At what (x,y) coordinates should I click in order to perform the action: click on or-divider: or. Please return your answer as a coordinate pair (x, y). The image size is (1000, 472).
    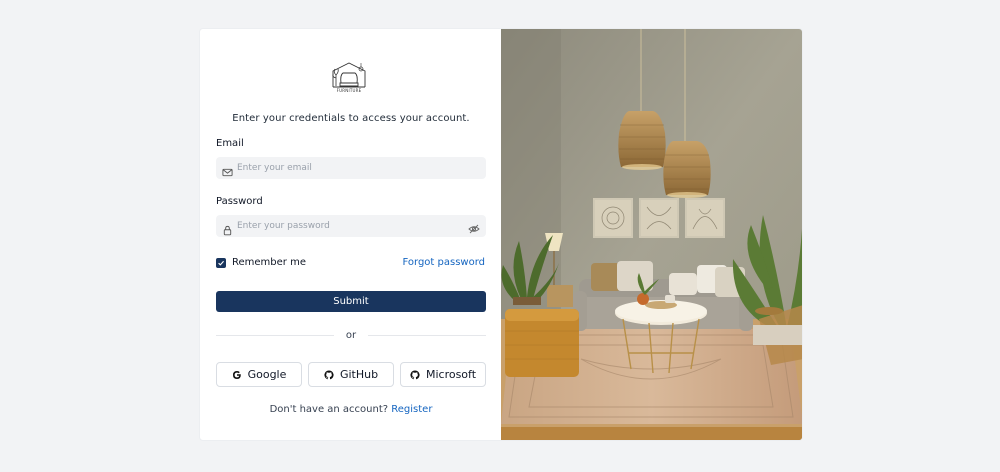
    Looking at the image, I should click on (351, 335).